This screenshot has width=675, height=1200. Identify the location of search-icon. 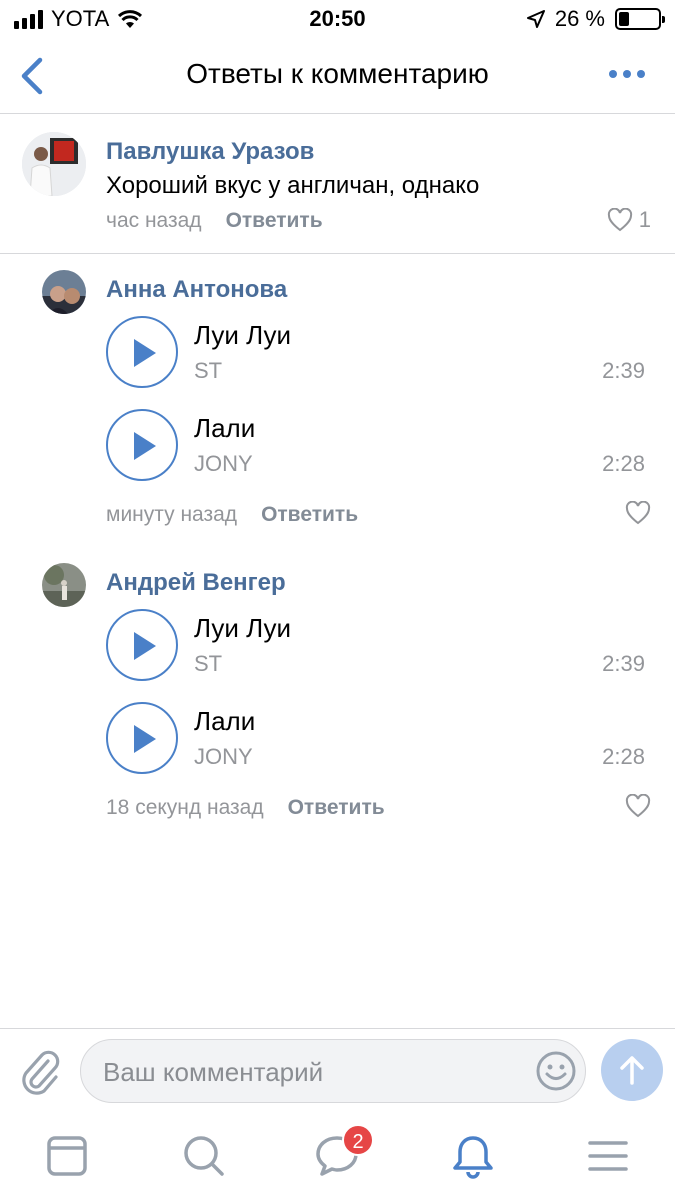
(204, 1156).